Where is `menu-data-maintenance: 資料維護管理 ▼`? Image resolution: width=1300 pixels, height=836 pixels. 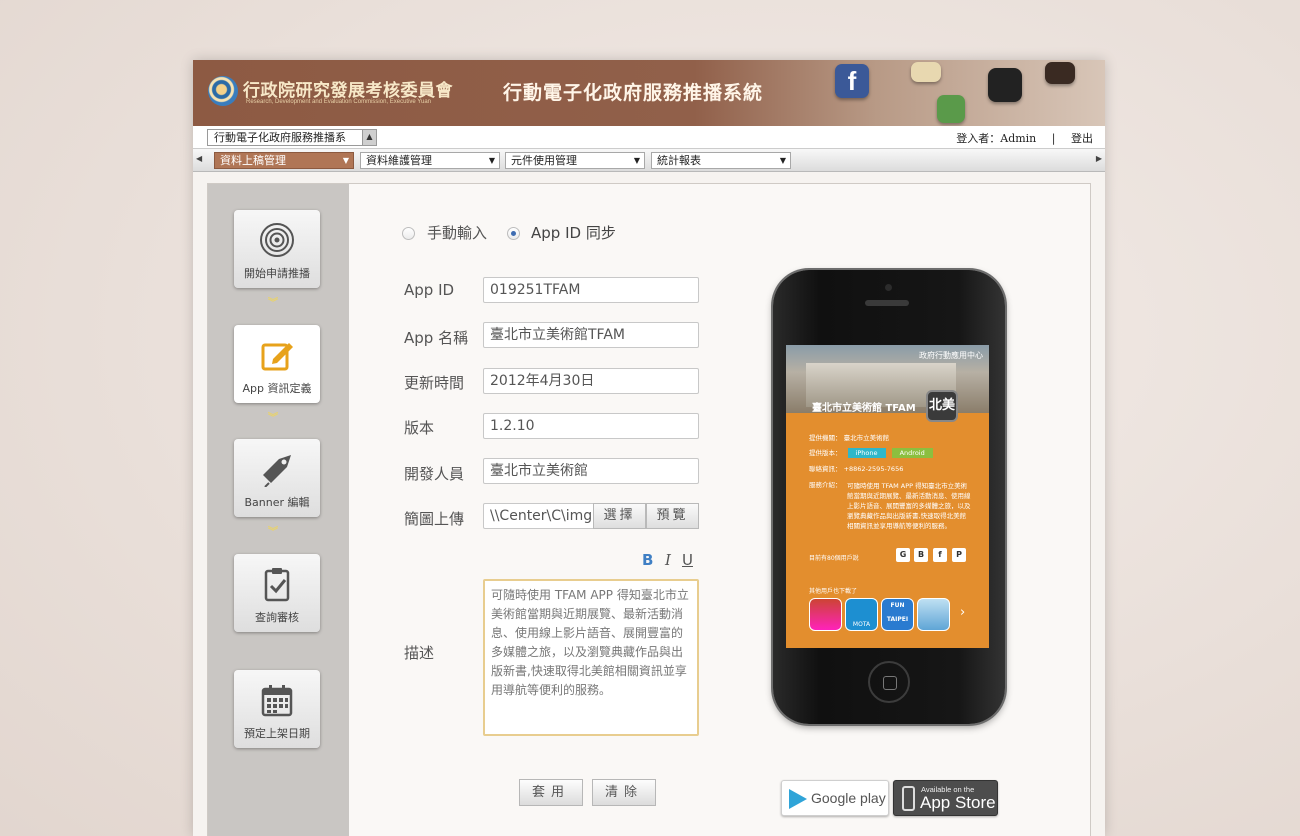 menu-data-maintenance: 資料維護管理 ▼ is located at coordinates (430, 160).